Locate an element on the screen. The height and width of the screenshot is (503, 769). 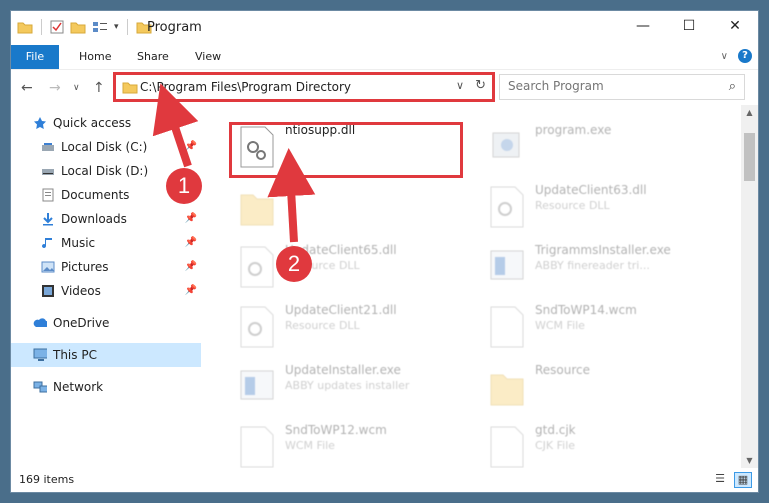
nav-label: Local Disk (C:) is located at coordinates (104, 147).